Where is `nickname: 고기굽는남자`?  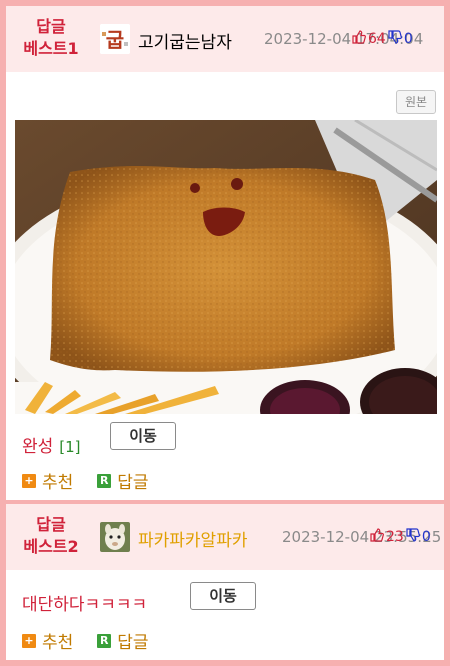 nickname: 고기굽는남자 is located at coordinates (185, 40).